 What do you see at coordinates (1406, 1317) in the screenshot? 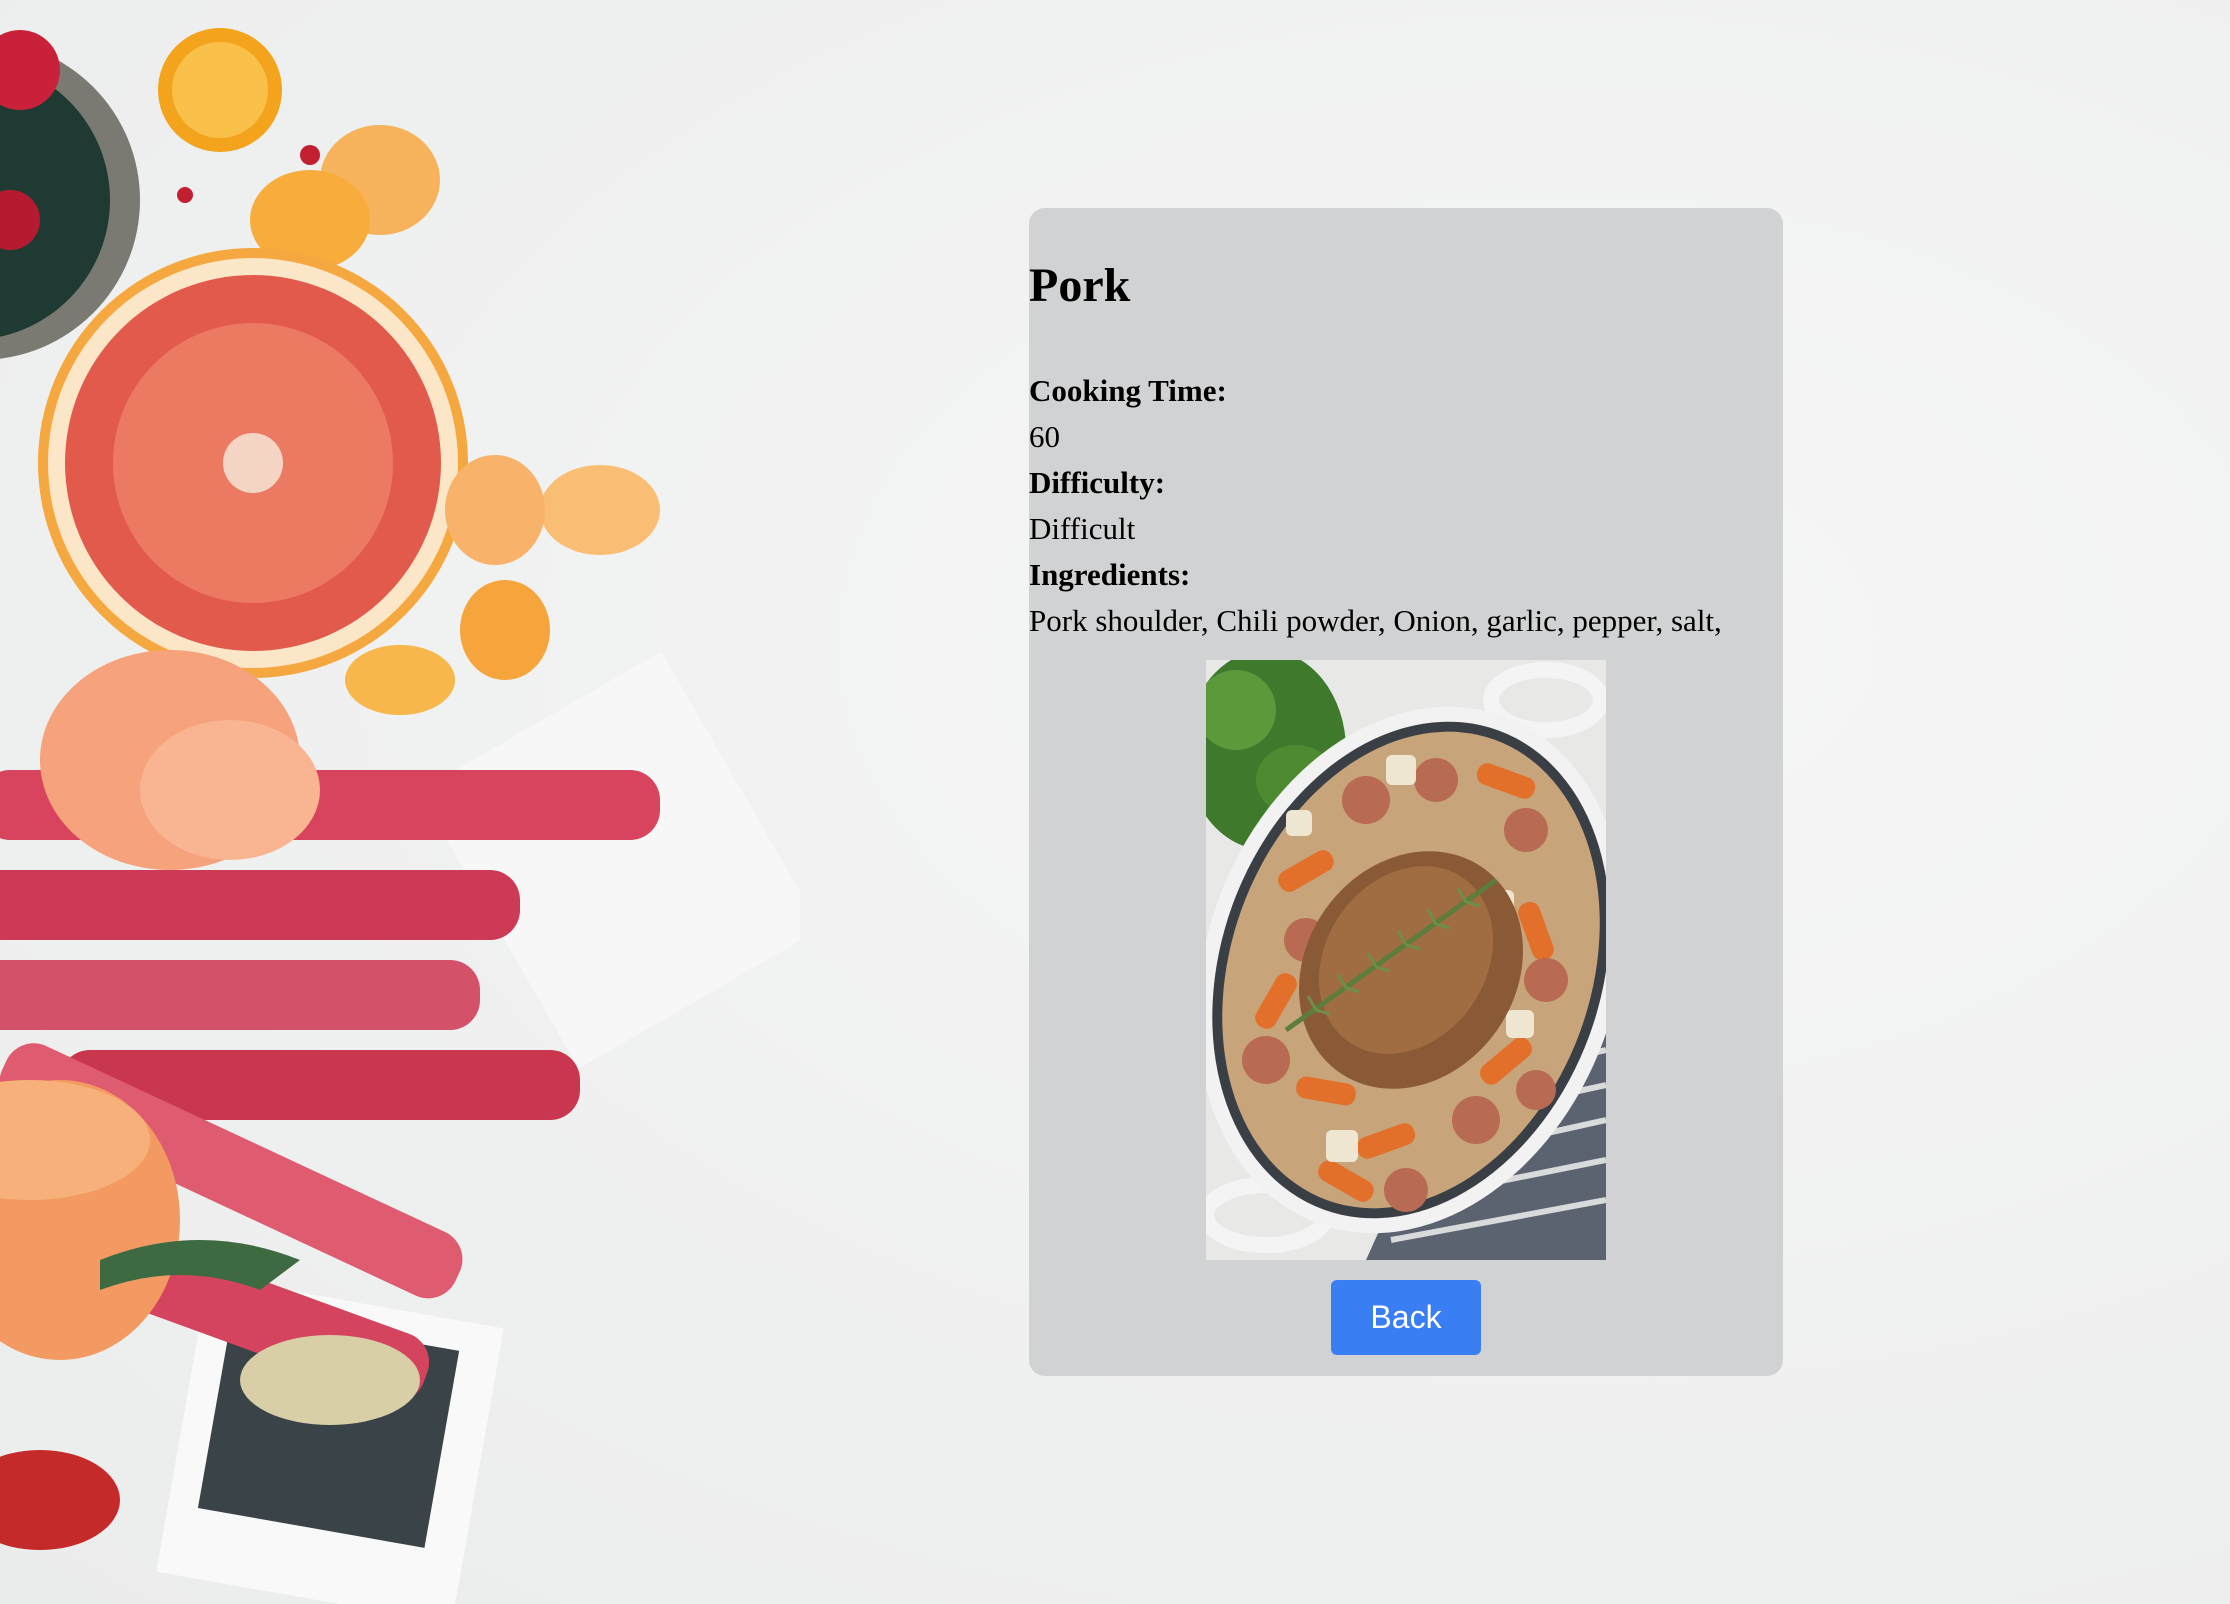
I see `back-button: Back` at bounding box center [1406, 1317].